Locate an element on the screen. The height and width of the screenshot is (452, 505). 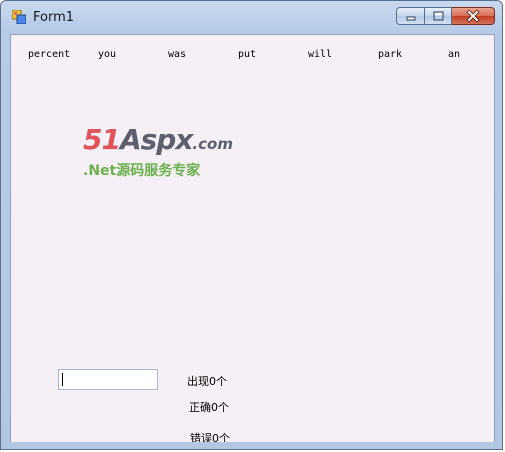
answer-input is located at coordinates (108, 379).